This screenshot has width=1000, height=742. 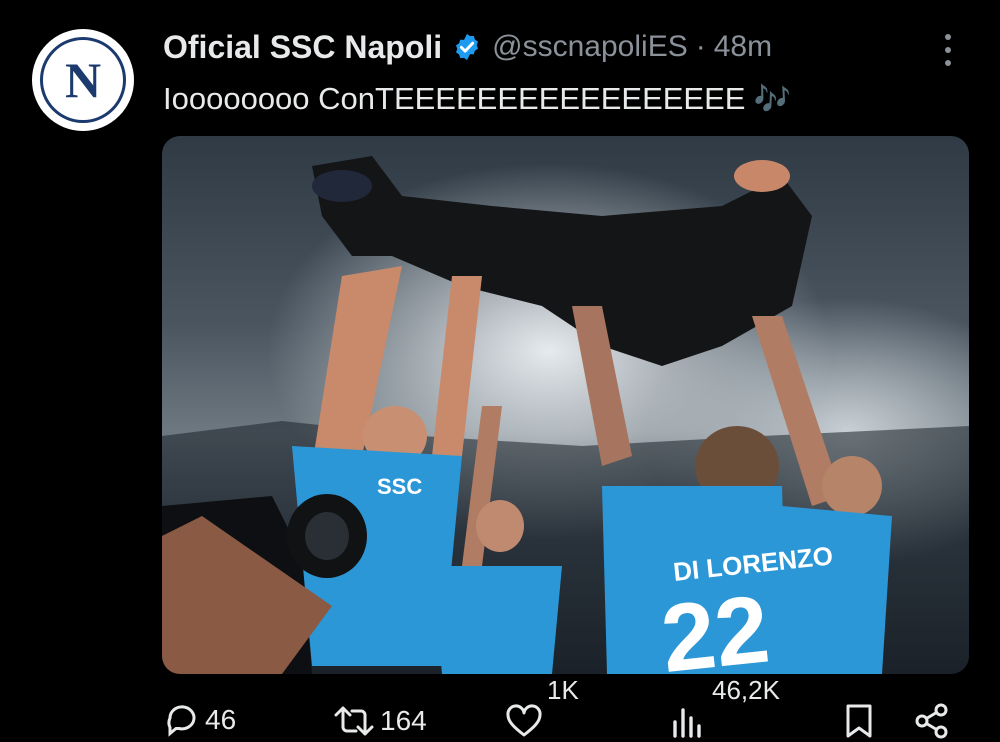 I want to click on heart-icon, so click(x=524, y=720).